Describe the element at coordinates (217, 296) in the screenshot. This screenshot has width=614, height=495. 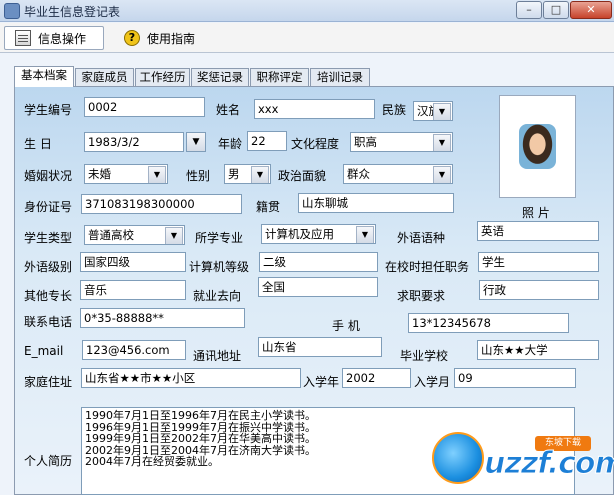
I see `employment-label: 就业去向` at that location.